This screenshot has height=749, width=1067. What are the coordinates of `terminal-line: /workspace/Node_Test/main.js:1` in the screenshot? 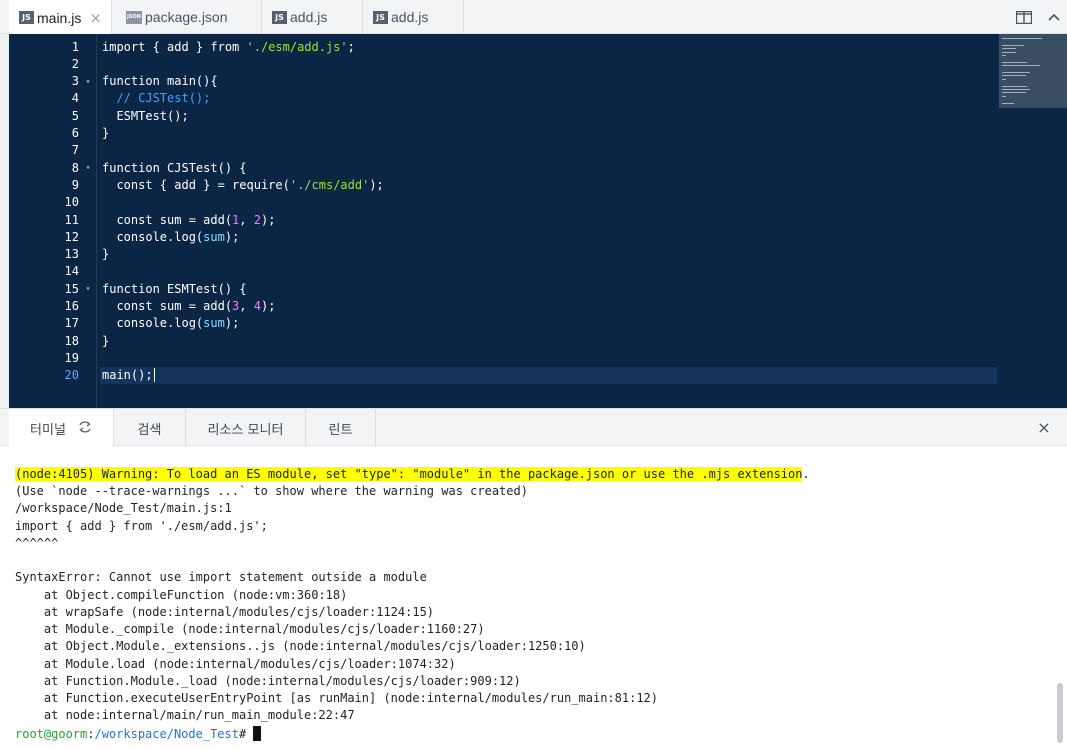 It's located at (123, 508).